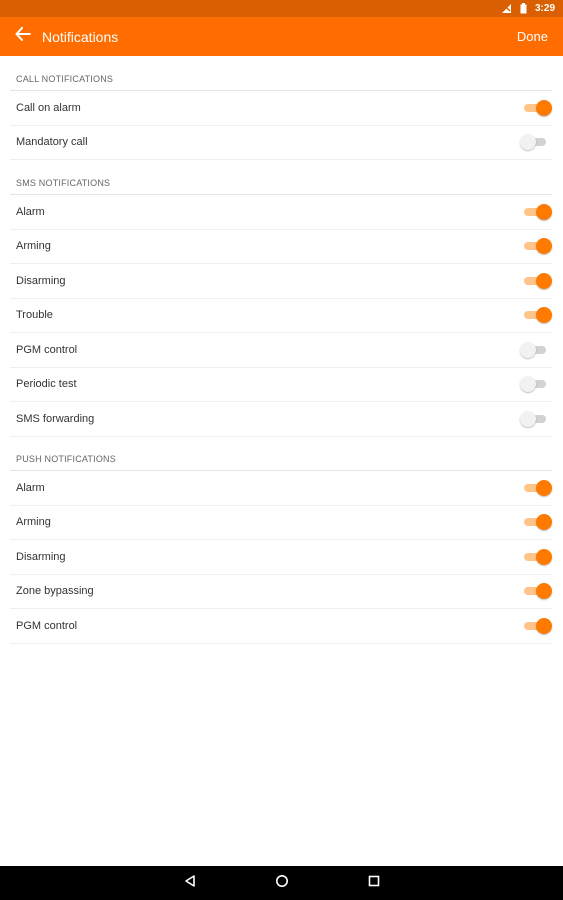 This screenshot has height=900, width=563. I want to click on arrow-left-icon, so click(23, 36).